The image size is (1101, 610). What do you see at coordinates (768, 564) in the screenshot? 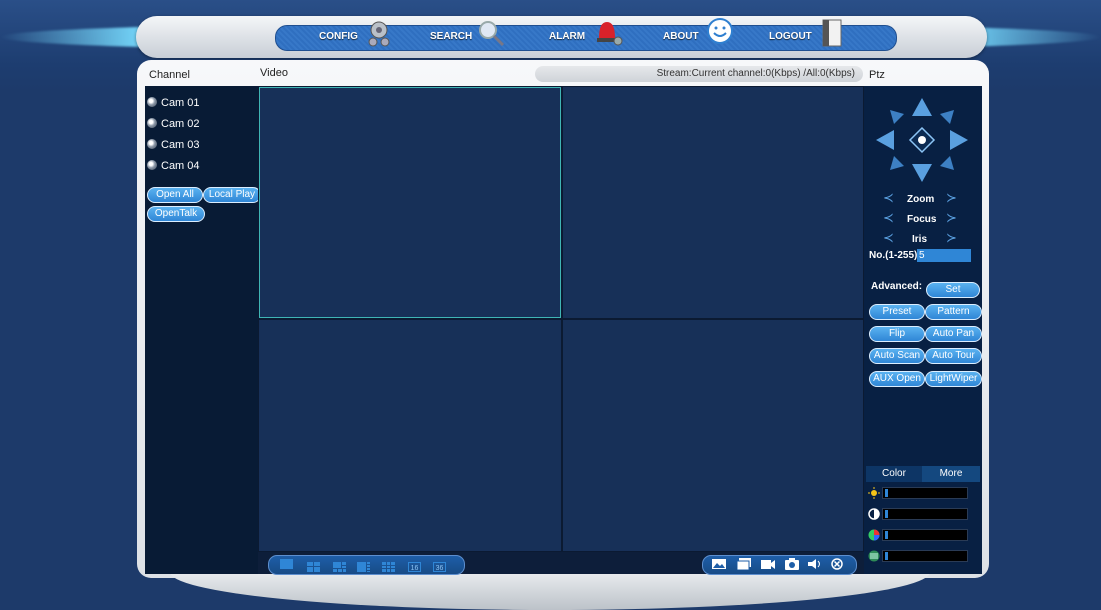
I see `record-icon` at bounding box center [768, 564].